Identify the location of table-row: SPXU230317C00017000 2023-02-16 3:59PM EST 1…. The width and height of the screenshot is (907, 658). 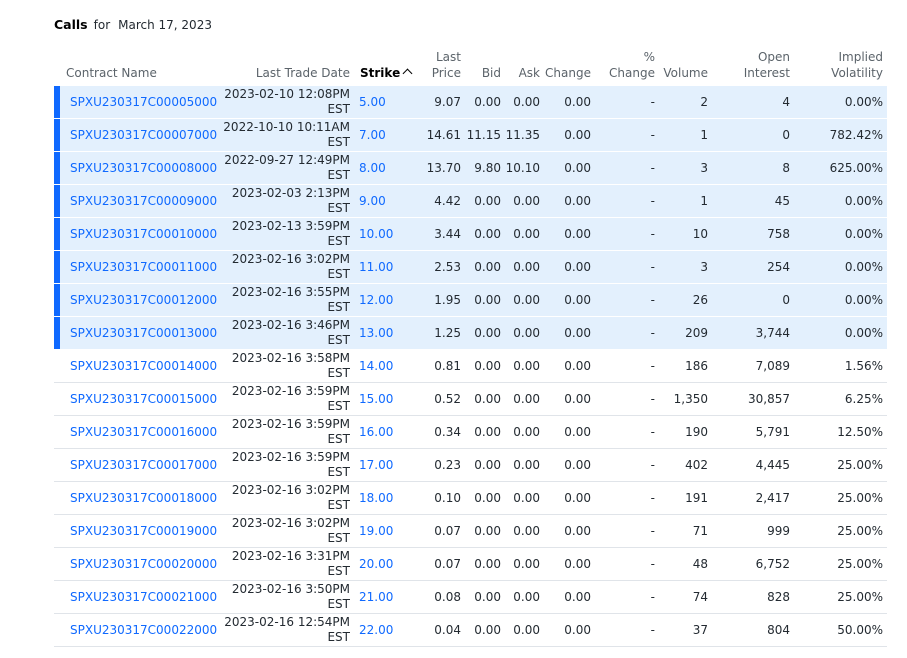
(470, 465).